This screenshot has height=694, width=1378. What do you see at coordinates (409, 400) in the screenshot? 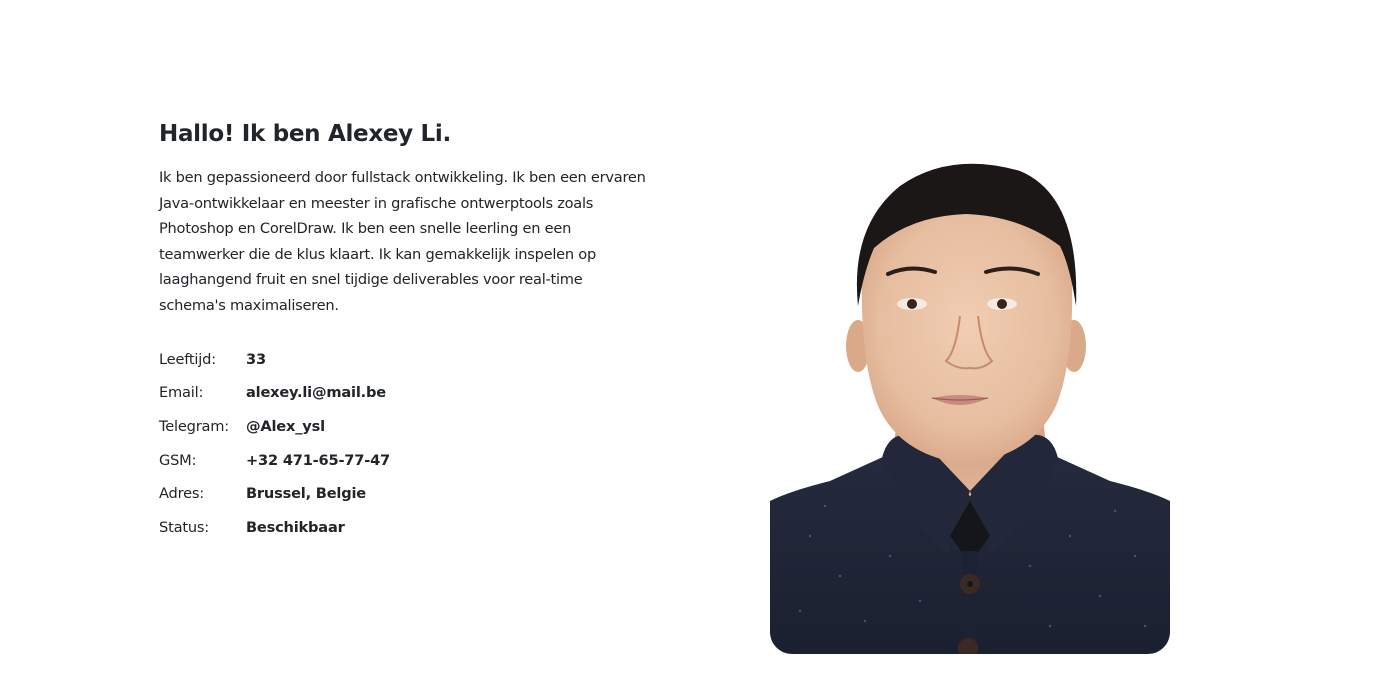
I see `info-row-email: Email: alexey.li@mail.be` at bounding box center [409, 400].